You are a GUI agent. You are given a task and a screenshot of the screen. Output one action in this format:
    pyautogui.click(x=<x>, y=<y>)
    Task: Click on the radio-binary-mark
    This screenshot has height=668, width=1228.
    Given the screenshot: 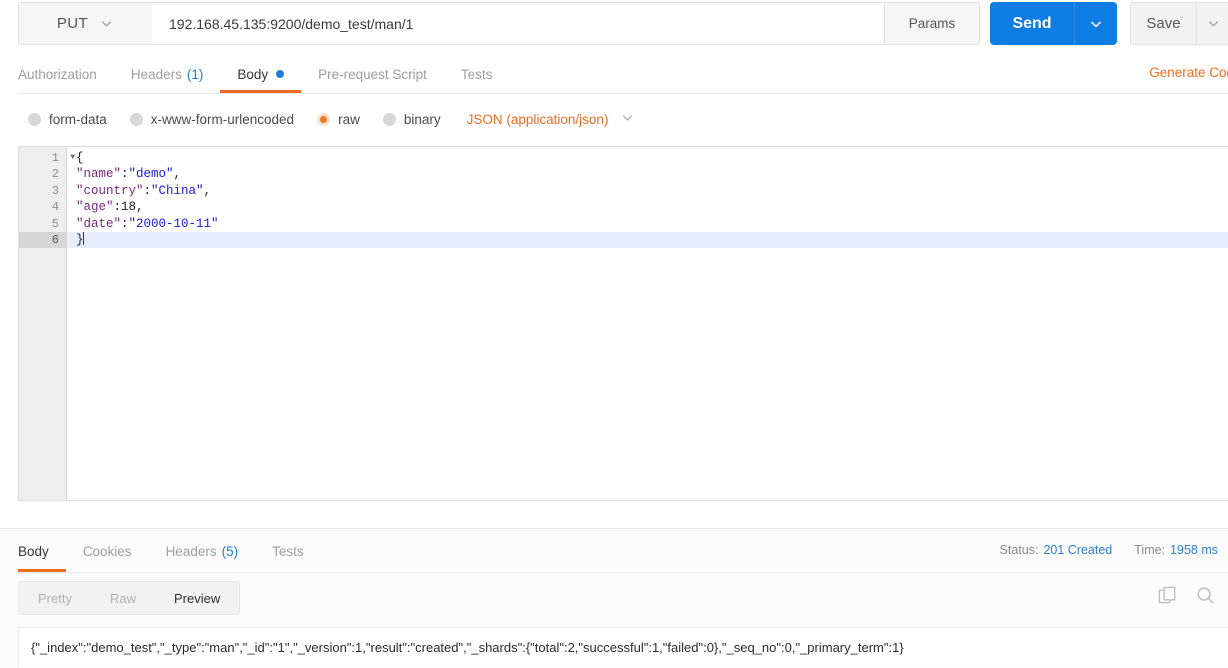 What is the action you would take?
    pyautogui.click(x=389, y=119)
    